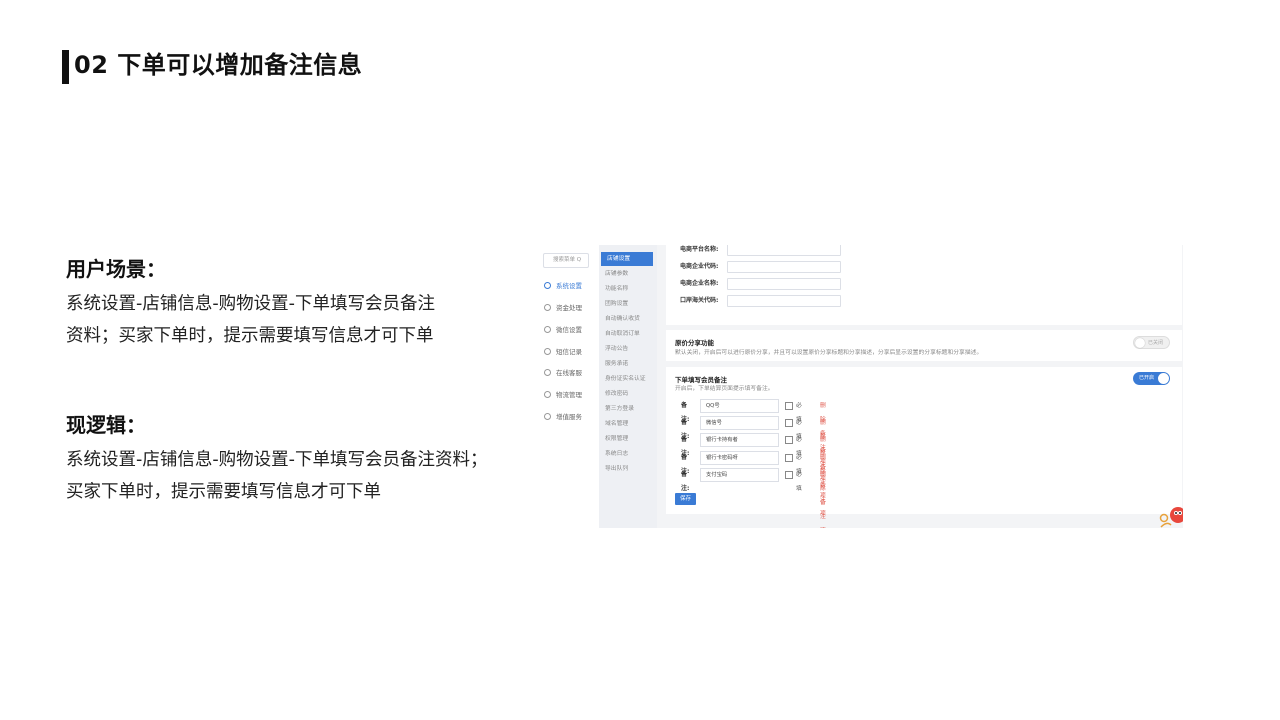  Describe the element at coordinates (628, 334) in the screenshot. I see `subnav-item: 自动取消订单` at that location.